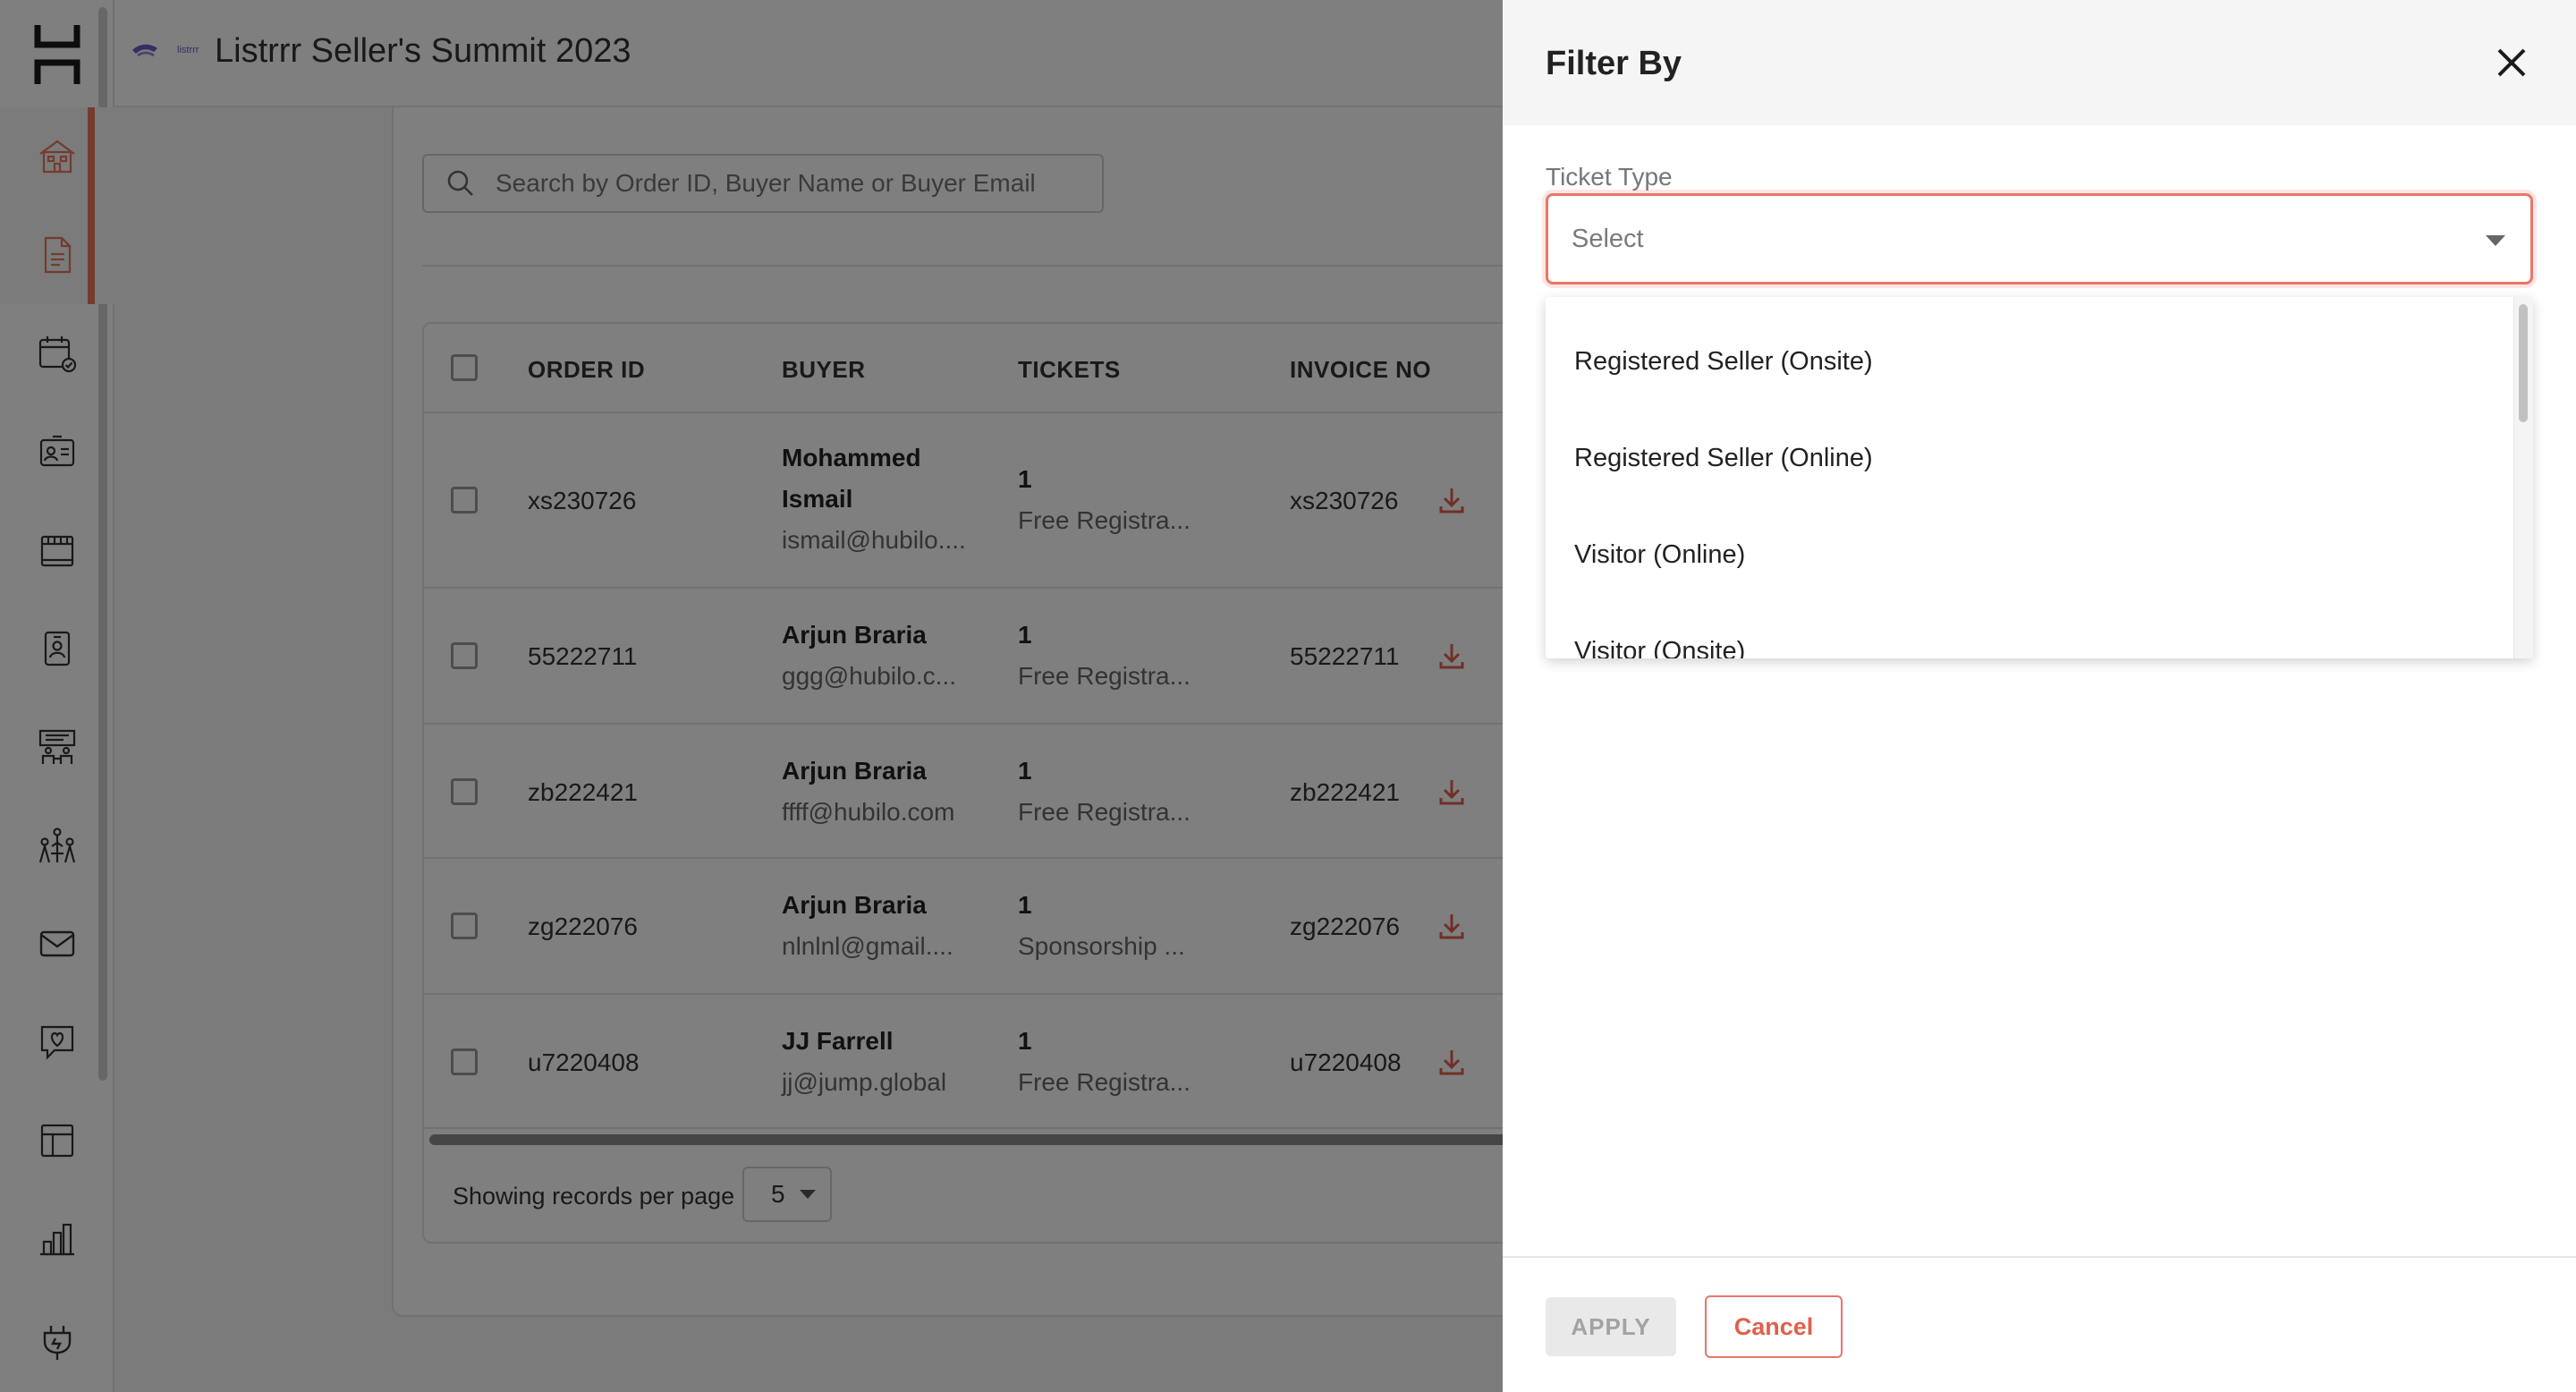 This screenshot has height=1392, width=2576. What do you see at coordinates (1608, 238) in the screenshot?
I see `select-placeholder: Select` at bounding box center [1608, 238].